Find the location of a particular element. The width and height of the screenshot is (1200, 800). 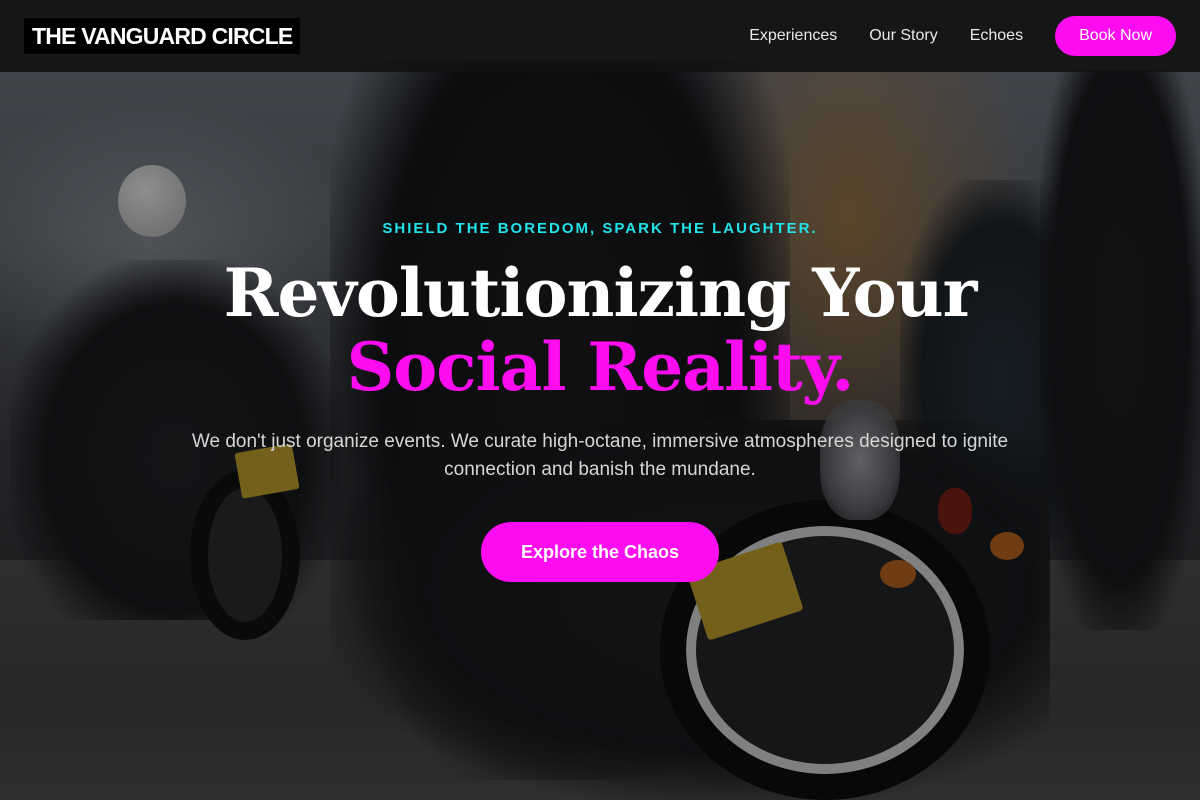

headline-line-2: Social Reality. is located at coordinates (600, 367).